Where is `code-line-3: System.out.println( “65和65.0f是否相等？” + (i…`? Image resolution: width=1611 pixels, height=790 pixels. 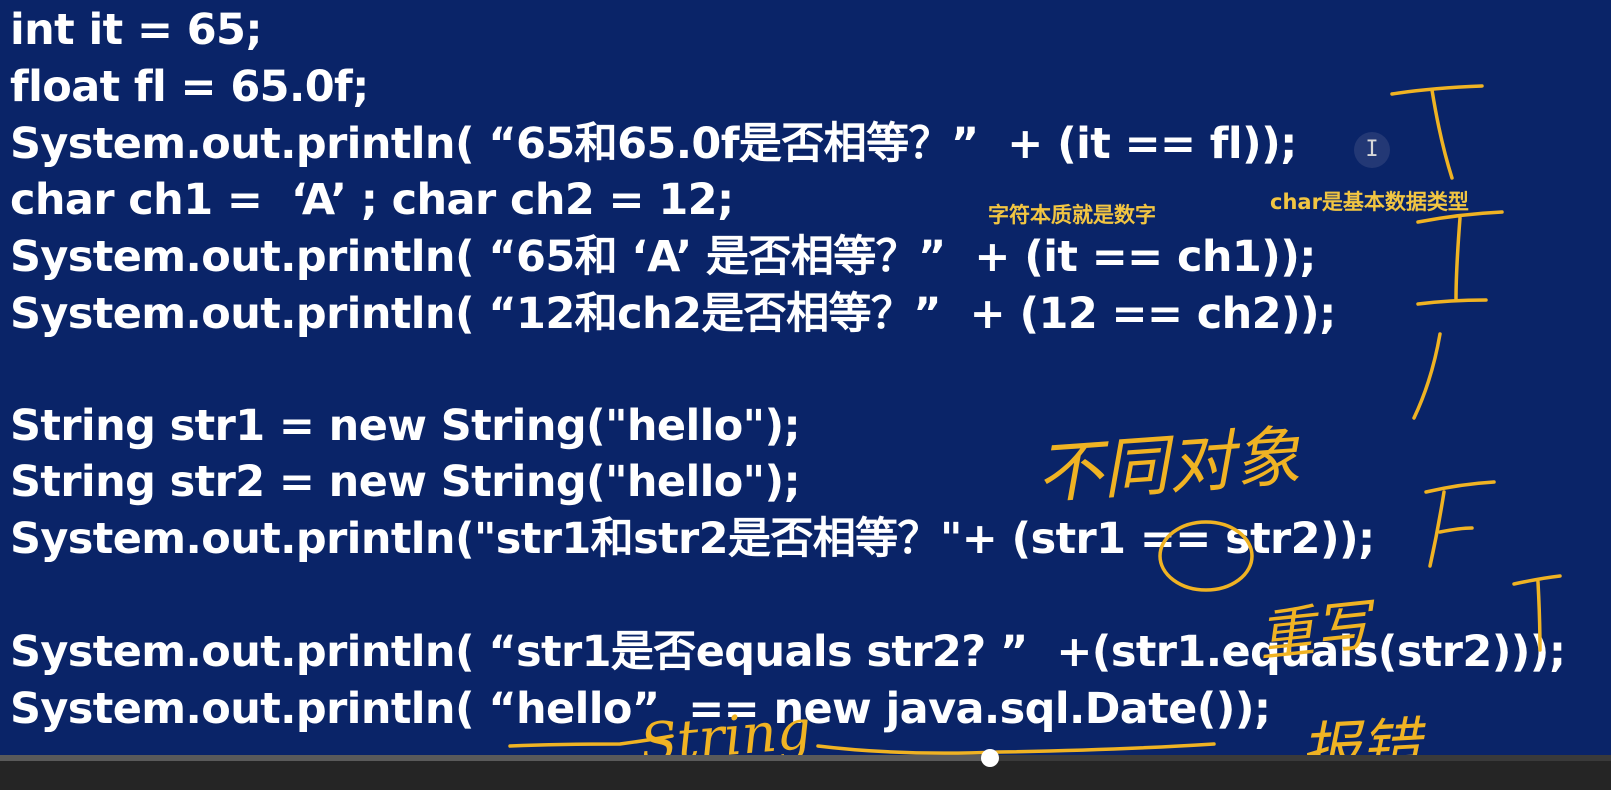
code-line-3: System.out.println( “65和65.0f是否相等？” + (i… is located at coordinates (653, 144).